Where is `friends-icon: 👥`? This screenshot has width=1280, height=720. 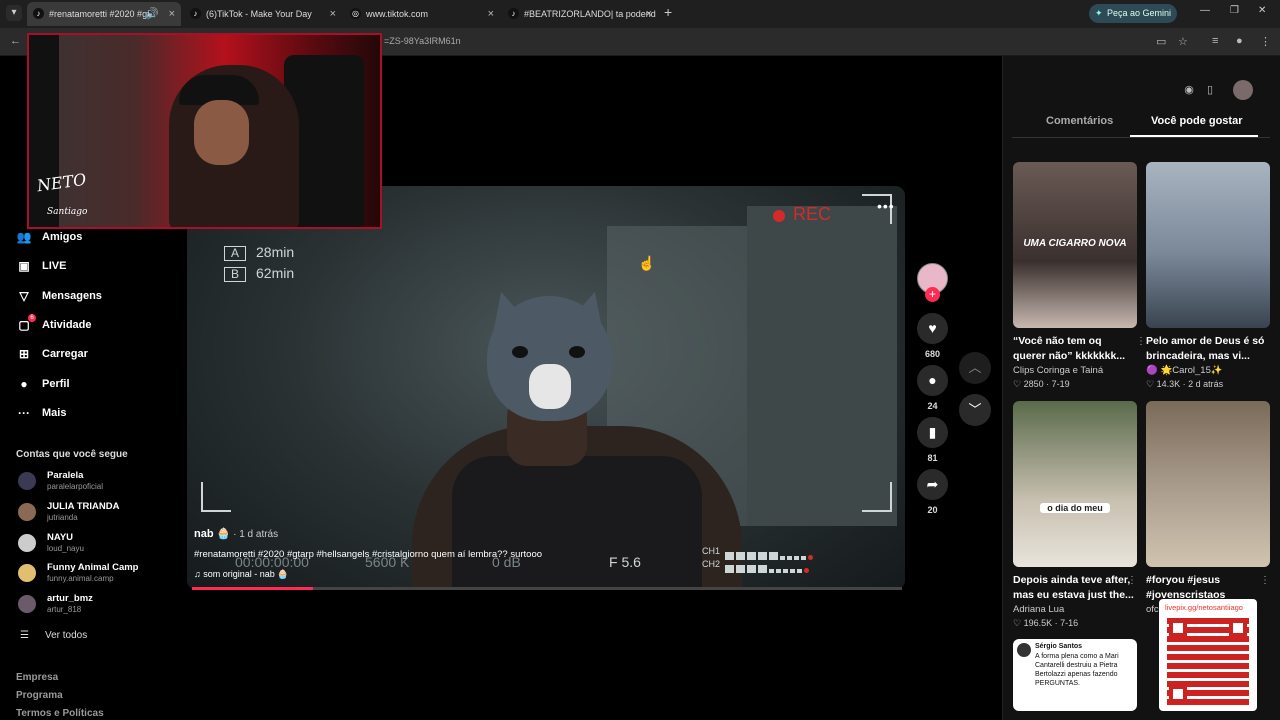 friends-icon: 👥 is located at coordinates (24, 237).